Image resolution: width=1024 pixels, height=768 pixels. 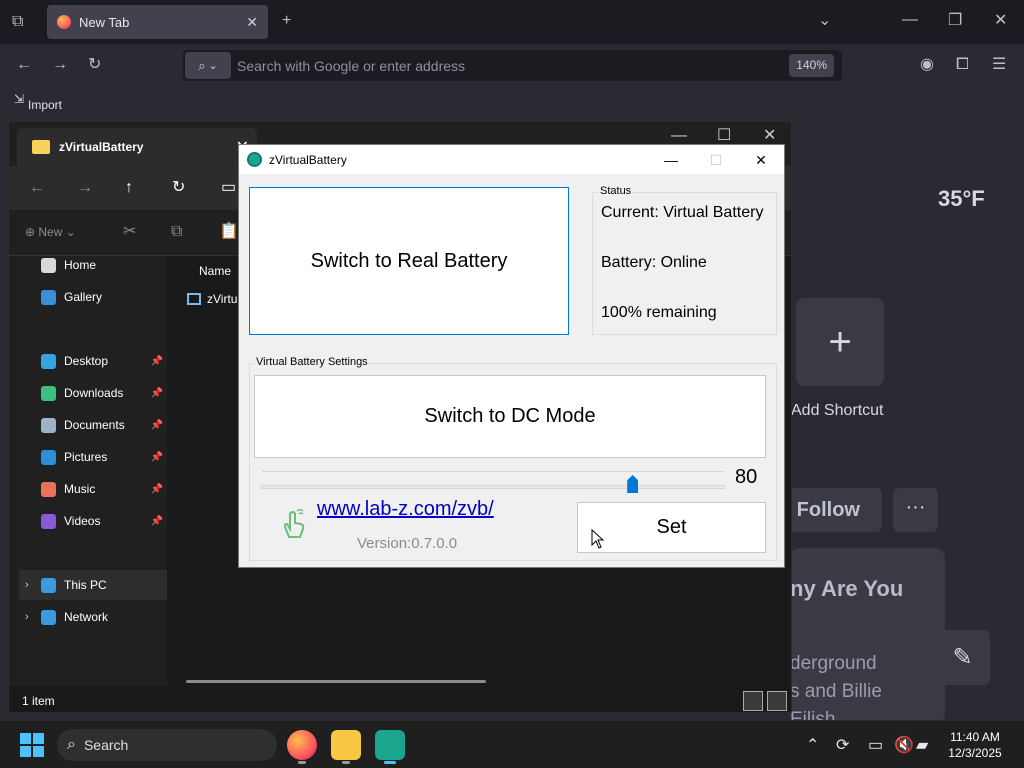 What do you see at coordinates (215, 271) in the screenshot?
I see `column-header-name: Name` at bounding box center [215, 271].